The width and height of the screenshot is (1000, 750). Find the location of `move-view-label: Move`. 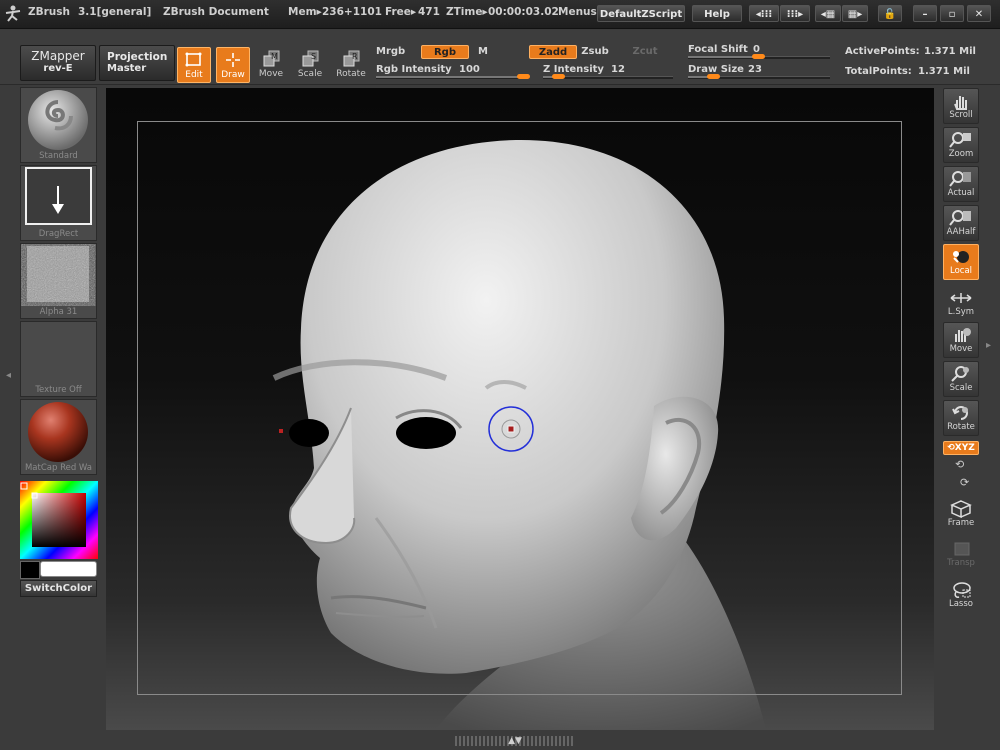

move-view-label: Move is located at coordinates (961, 349).